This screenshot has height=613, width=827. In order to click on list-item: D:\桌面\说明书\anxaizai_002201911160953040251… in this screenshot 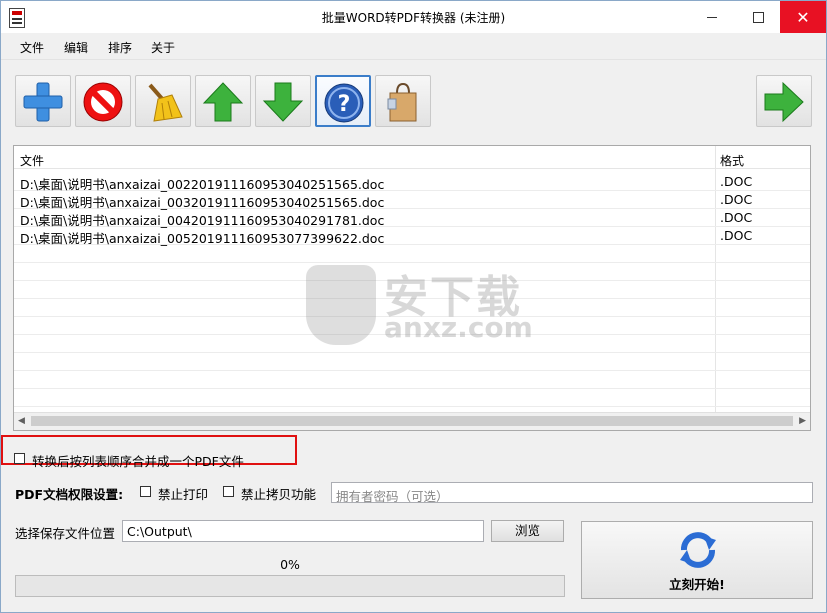, I will do `click(412, 182)`.